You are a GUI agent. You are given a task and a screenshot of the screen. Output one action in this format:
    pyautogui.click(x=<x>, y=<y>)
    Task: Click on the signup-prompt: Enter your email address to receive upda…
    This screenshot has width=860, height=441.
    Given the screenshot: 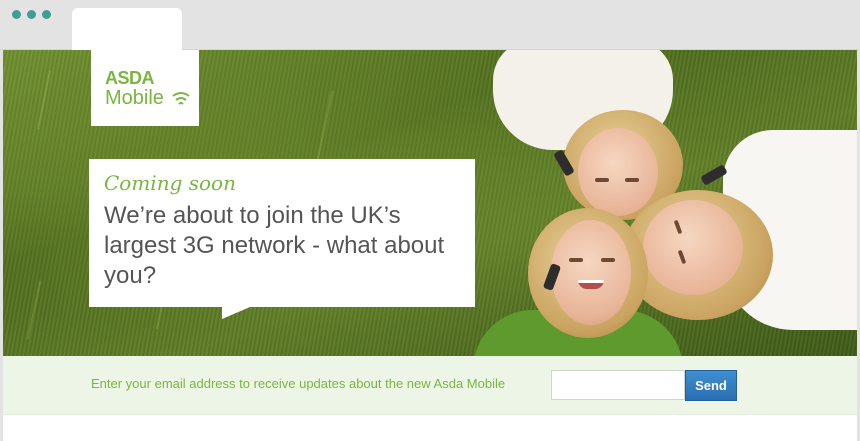 What is the action you would take?
    pyautogui.click(x=298, y=383)
    